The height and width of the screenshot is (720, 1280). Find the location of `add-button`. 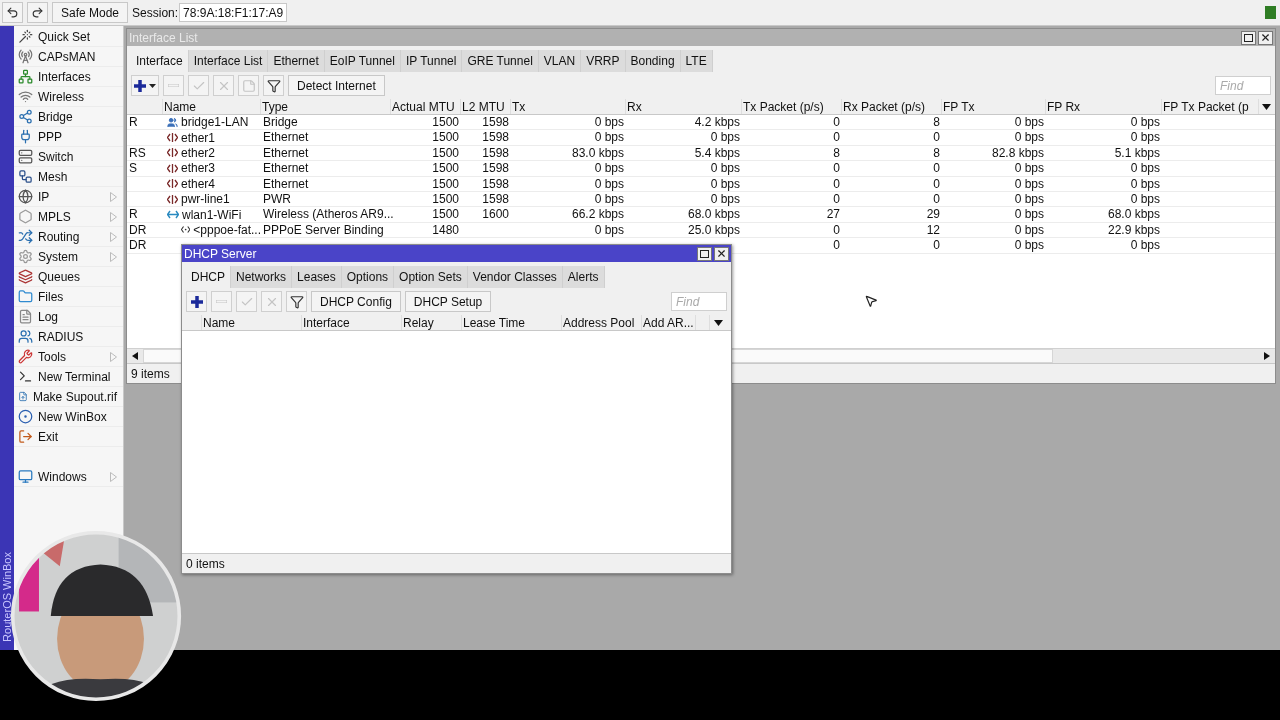

add-button is located at coordinates (196, 301).